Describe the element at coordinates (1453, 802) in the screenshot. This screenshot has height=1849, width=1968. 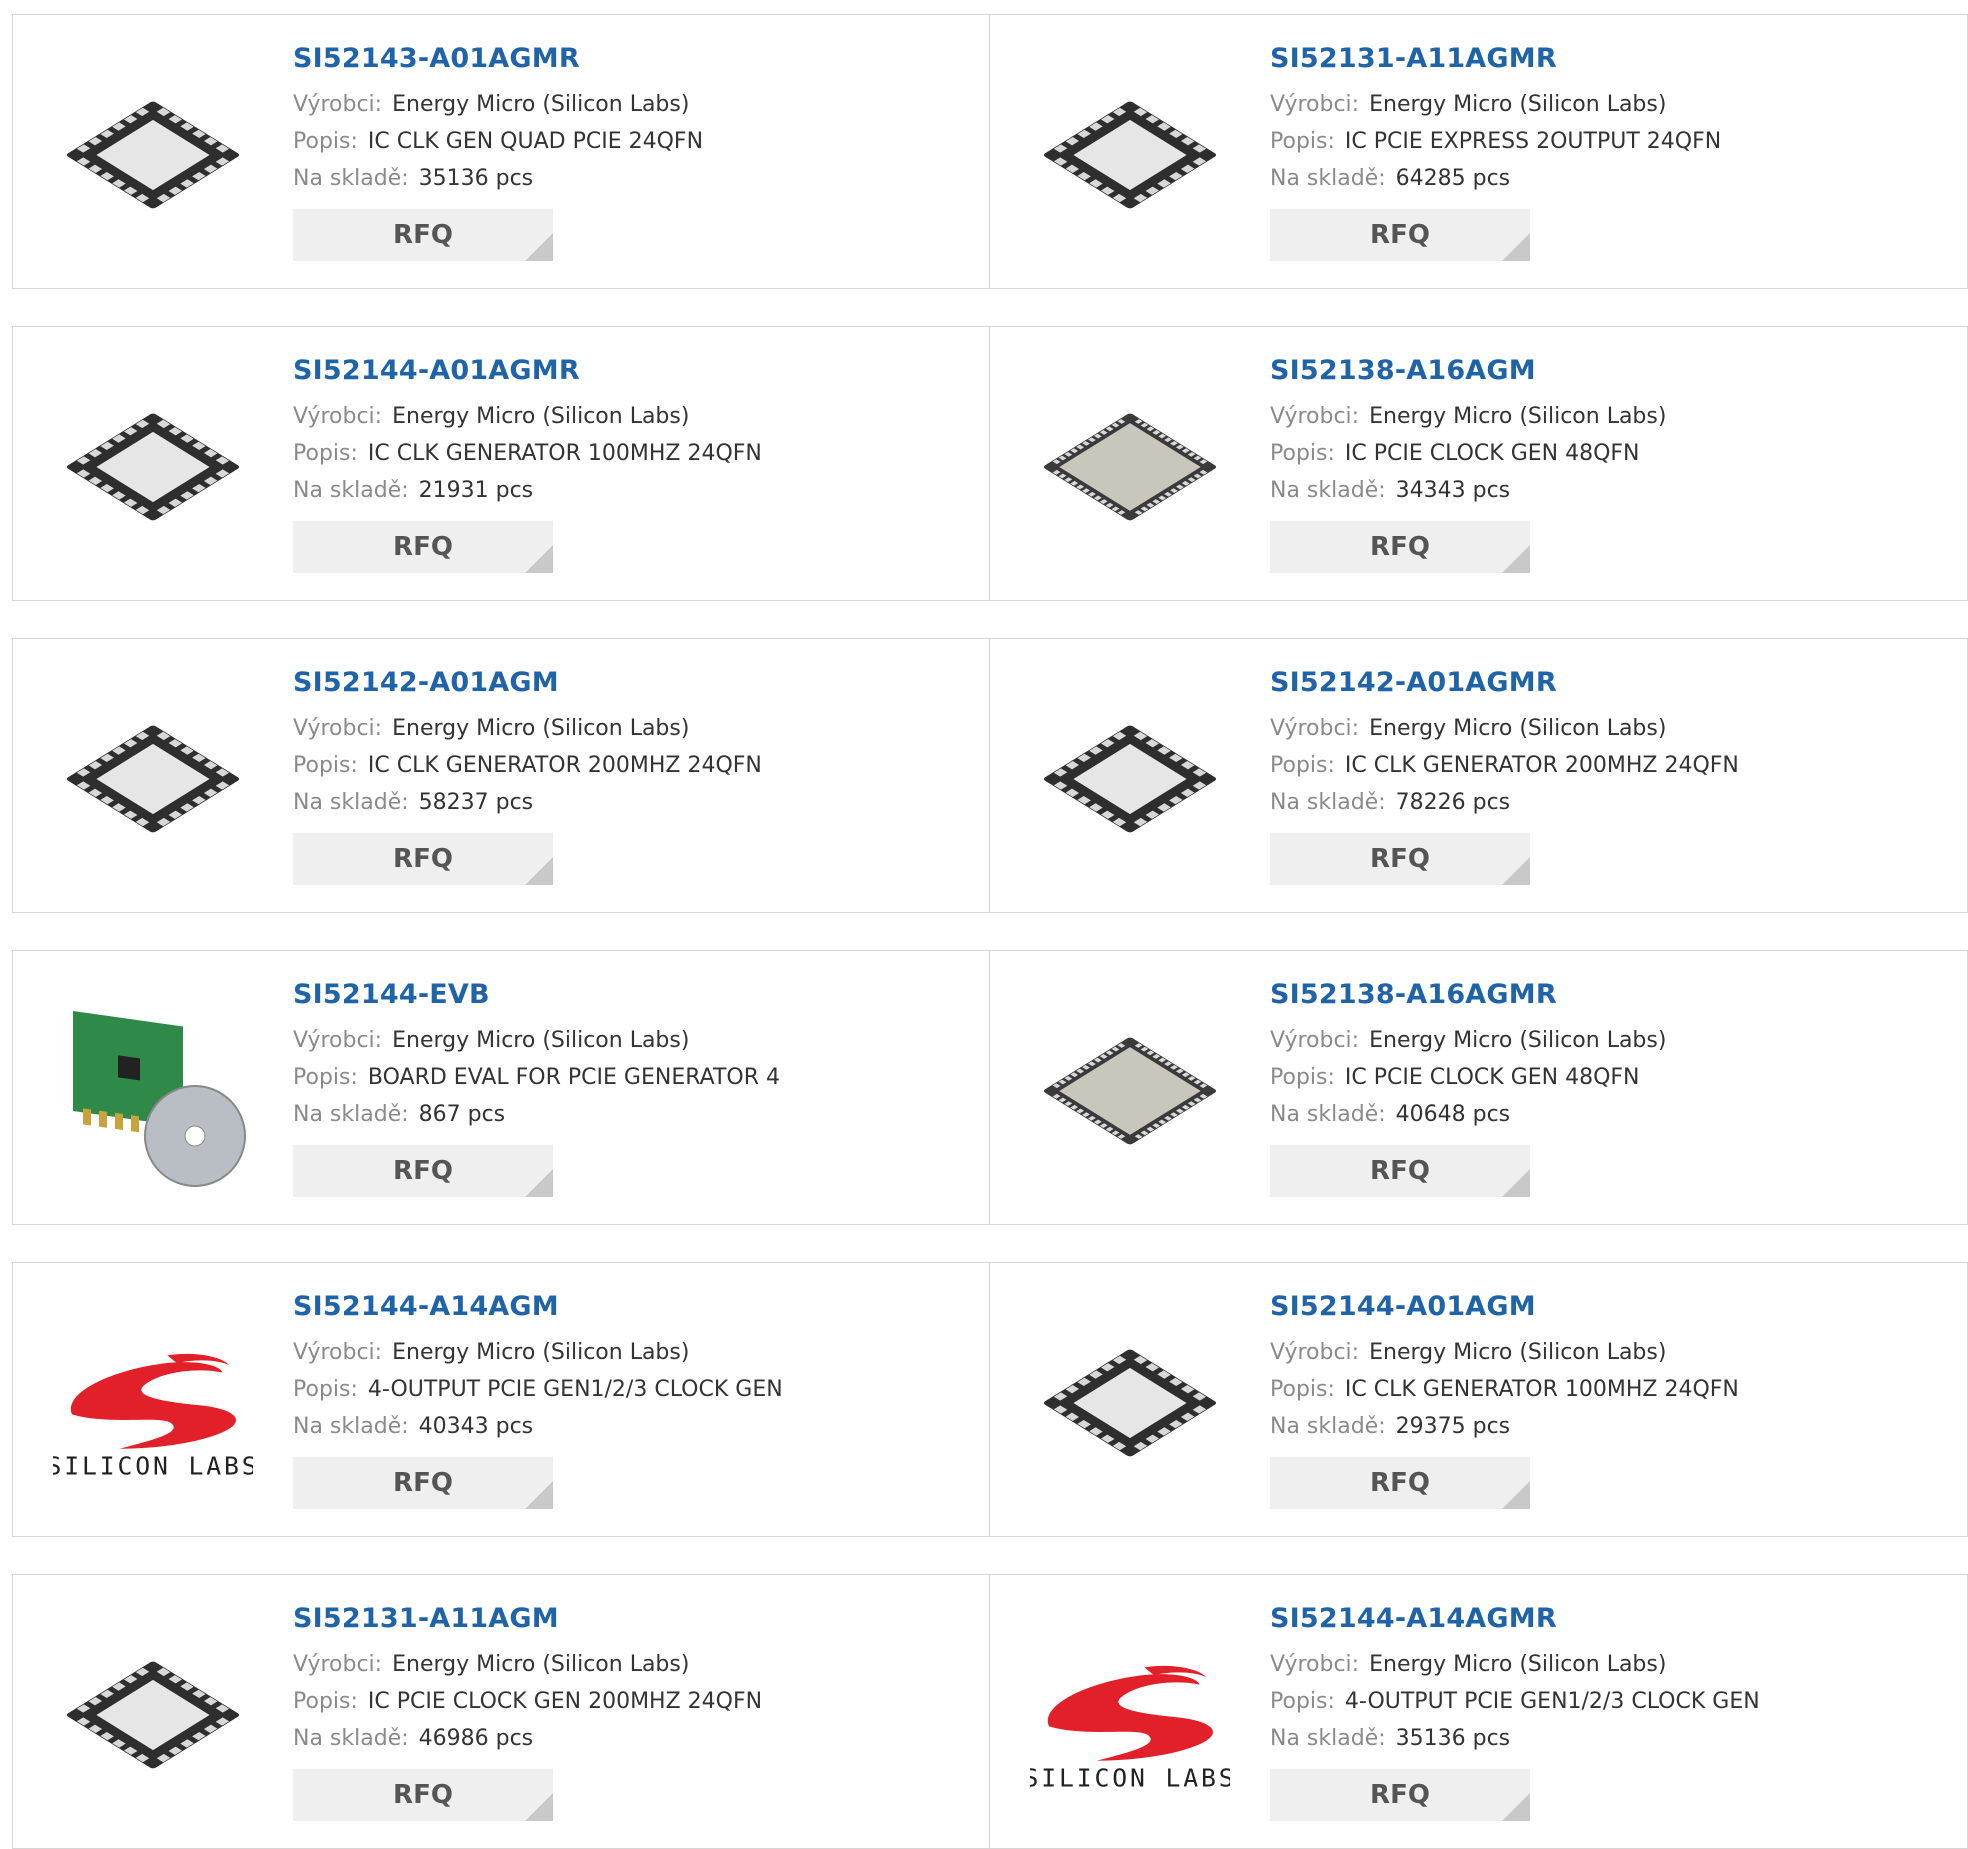
I see `stock-value: 78226 pcs` at that location.